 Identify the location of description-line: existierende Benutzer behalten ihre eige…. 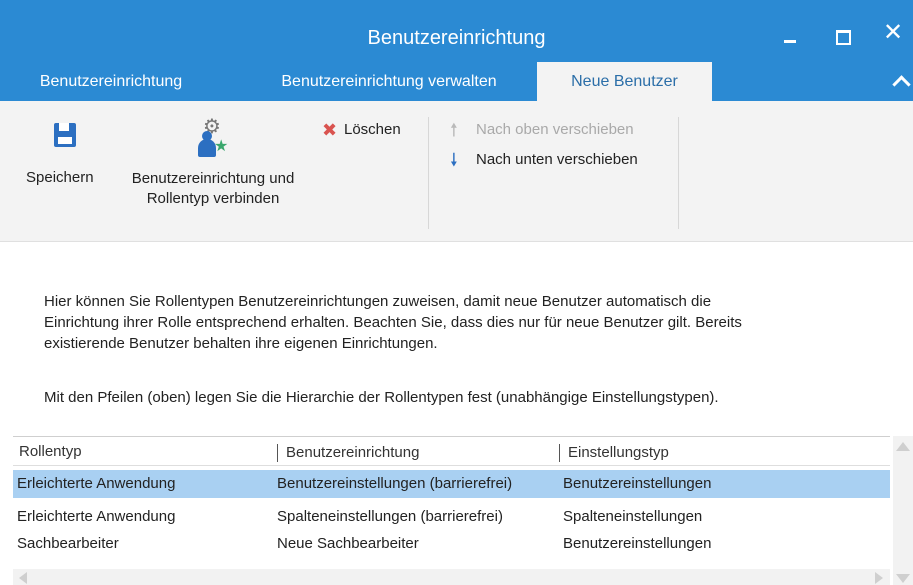
(241, 343).